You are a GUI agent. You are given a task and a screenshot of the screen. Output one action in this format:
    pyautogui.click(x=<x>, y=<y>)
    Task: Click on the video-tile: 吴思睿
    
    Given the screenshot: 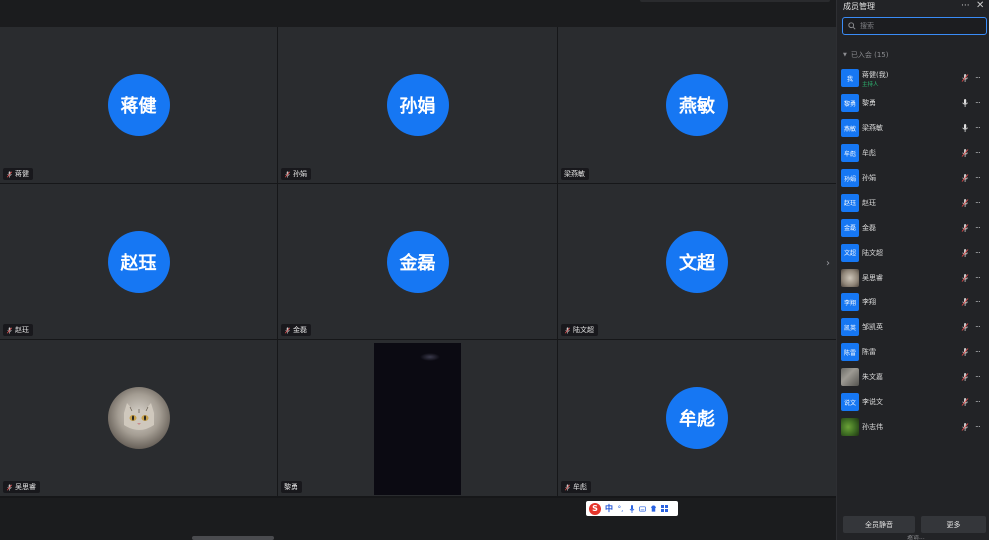 What is the action you would take?
    pyautogui.click(x=138, y=418)
    